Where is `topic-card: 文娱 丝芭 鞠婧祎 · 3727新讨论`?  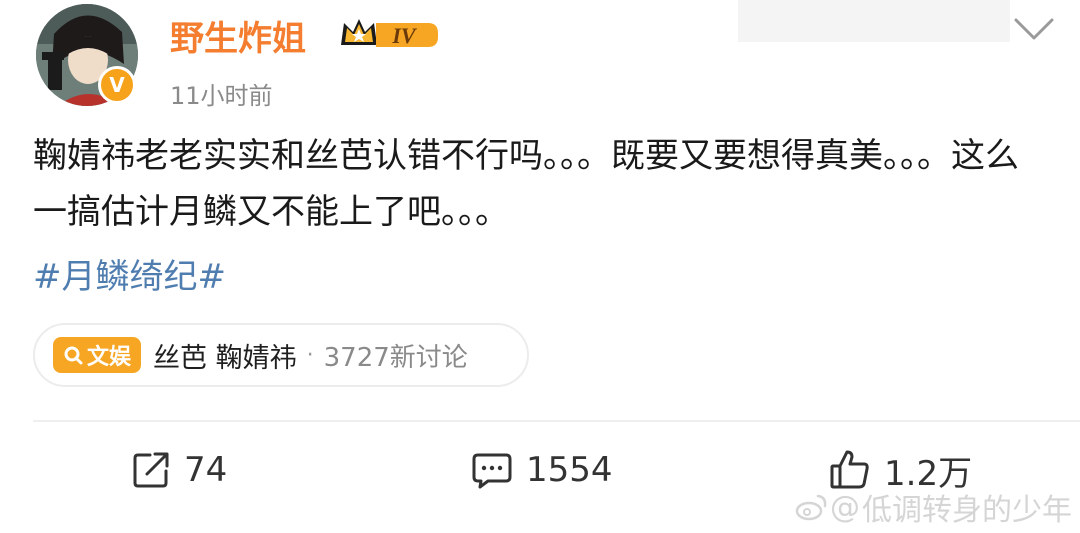
topic-card: 文娱 丝芭 鞠婧祎 · 3727新讨论 is located at coordinates (281, 355).